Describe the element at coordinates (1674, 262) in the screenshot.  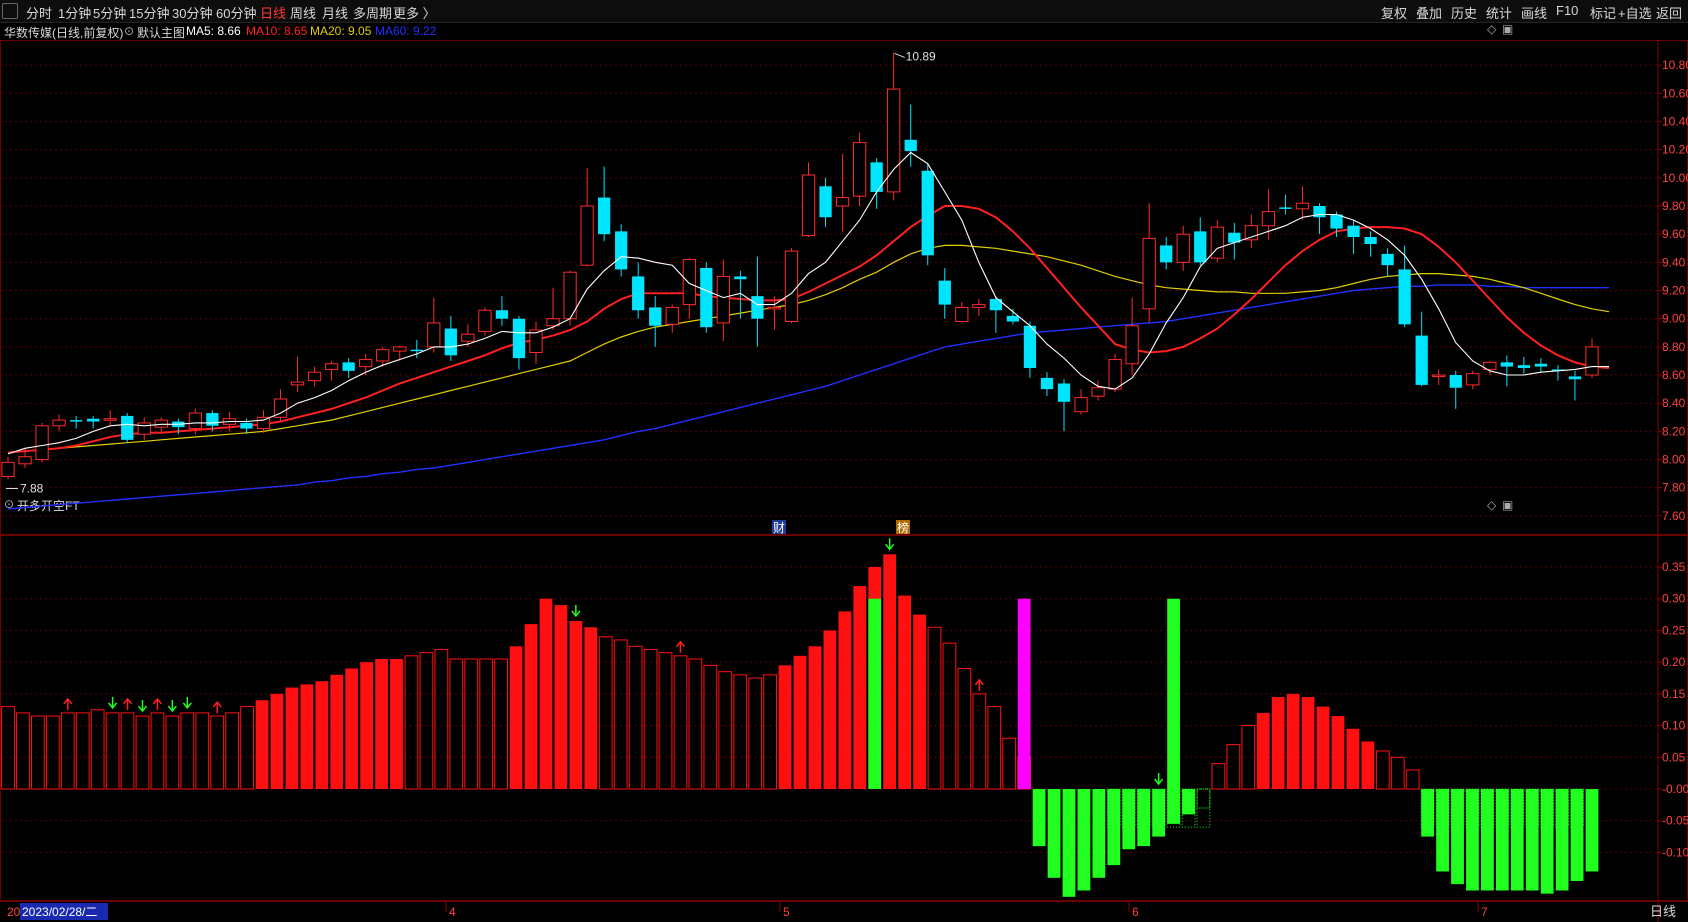
I see `main-tick-label: 9.40` at that location.